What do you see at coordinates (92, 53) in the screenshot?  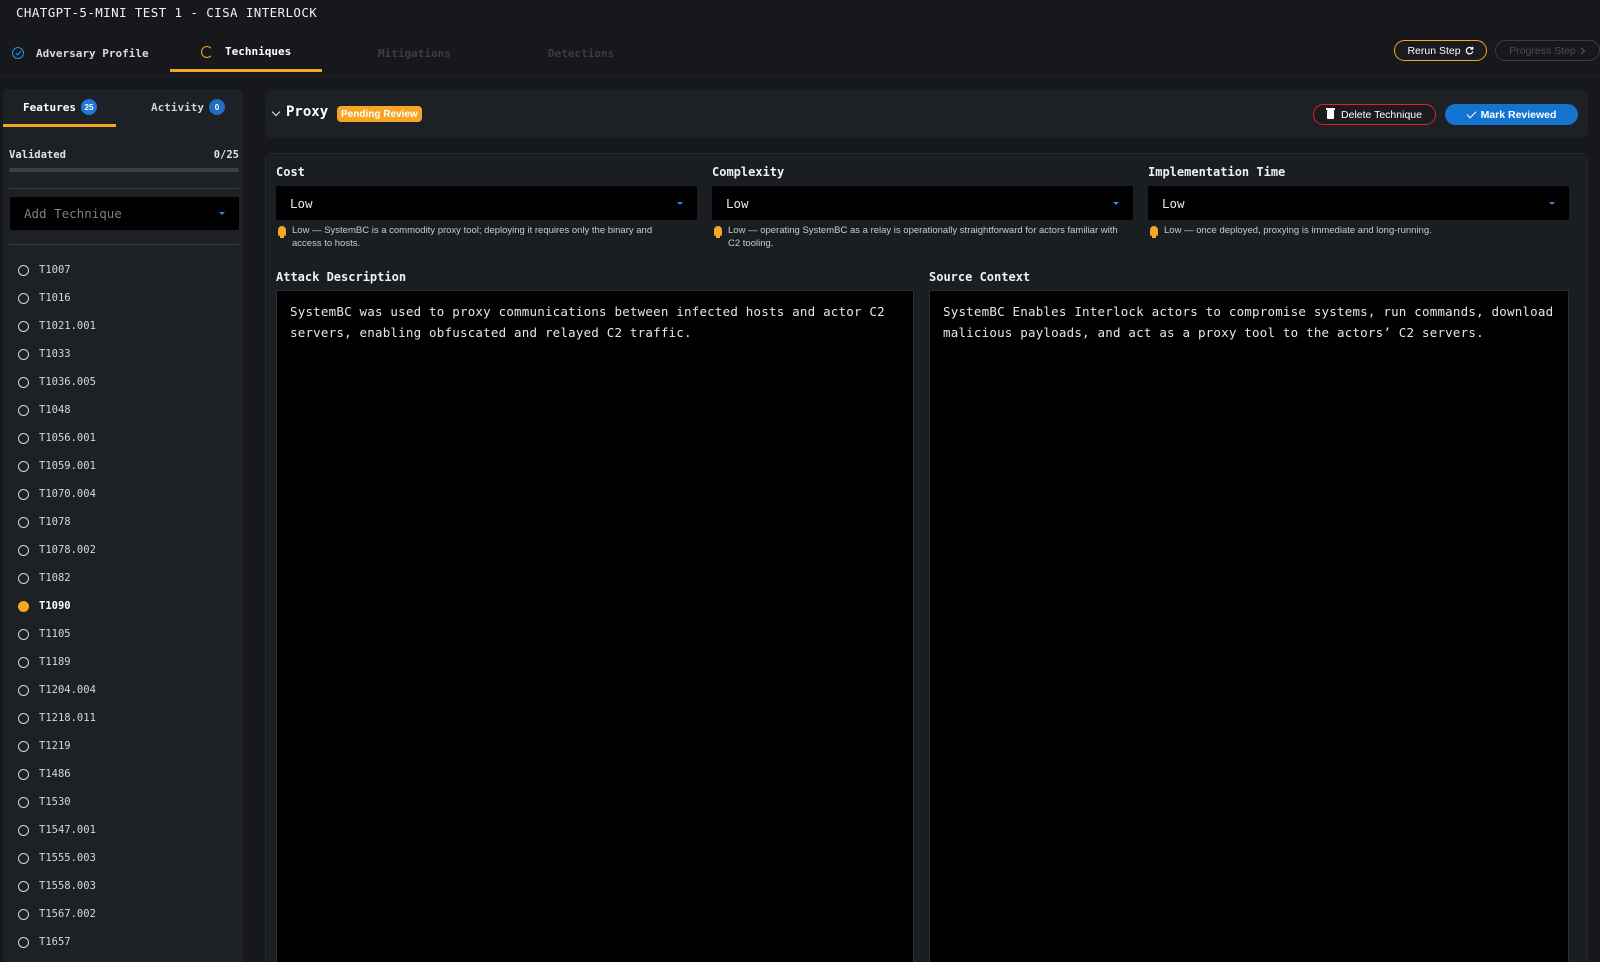 I see `step-label: Adversary Profile` at bounding box center [92, 53].